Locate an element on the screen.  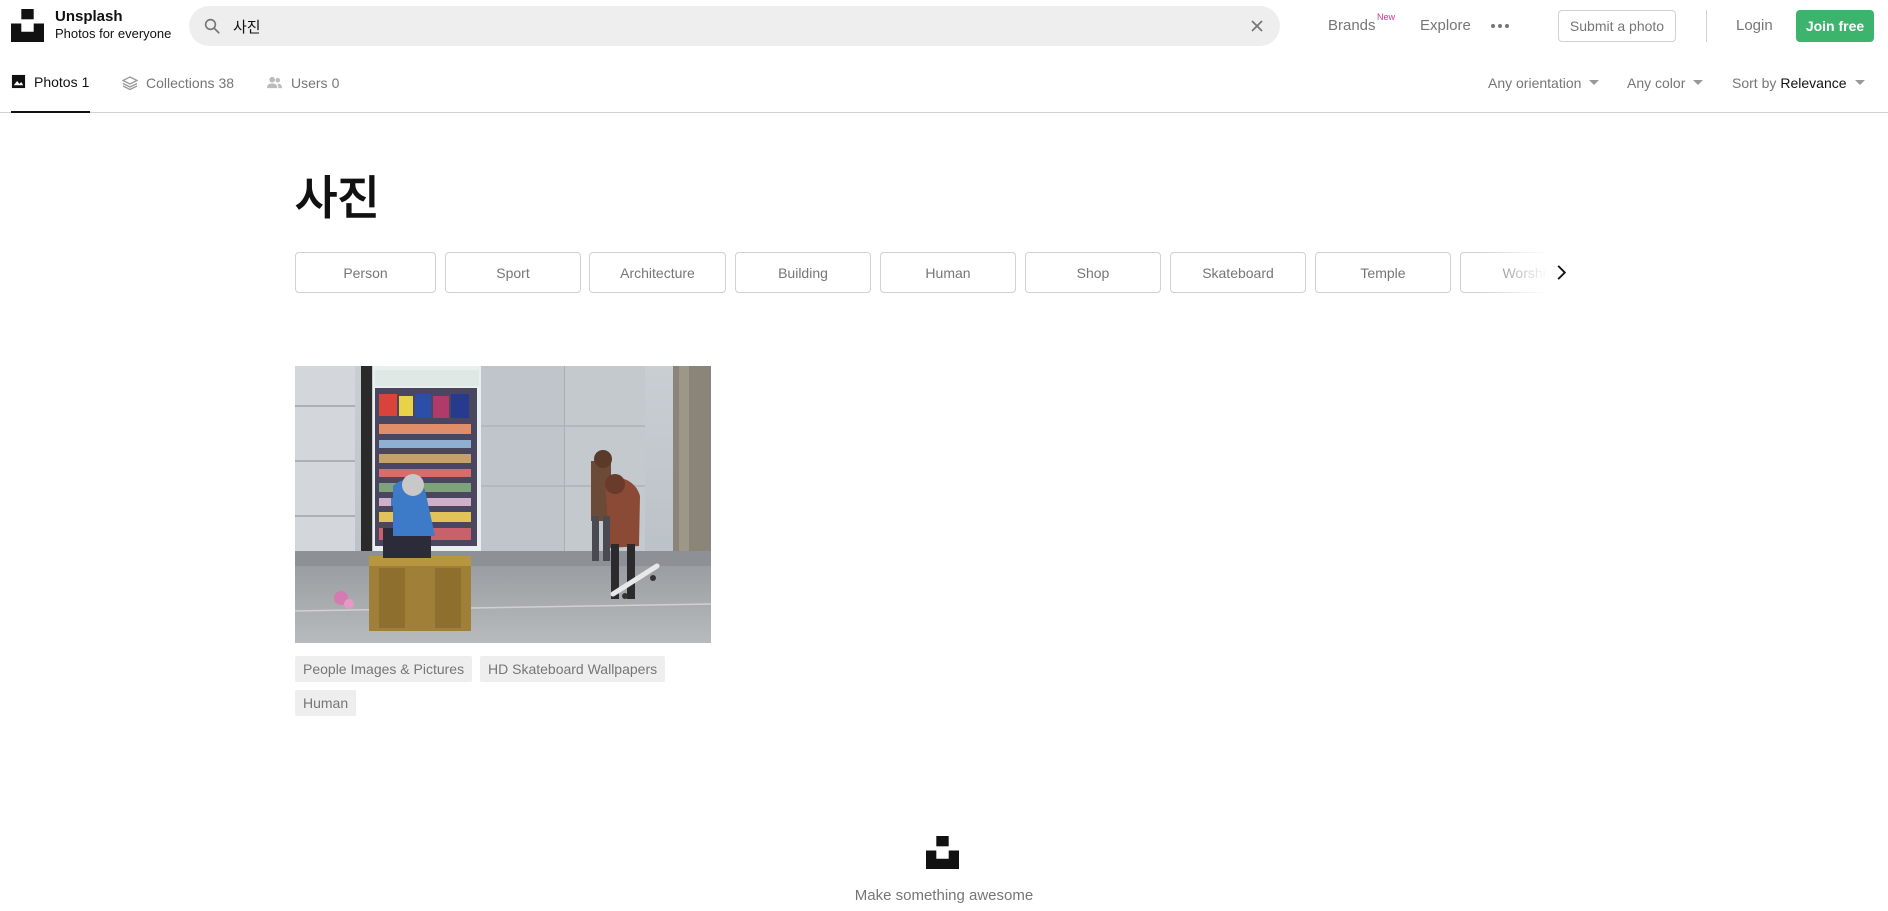
tab-users-count: 0 is located at coordinates (335, 82).